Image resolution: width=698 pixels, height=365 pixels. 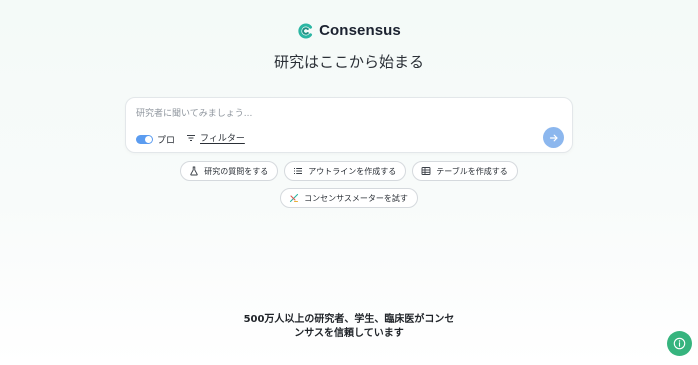 I want to click on chip-label: アウトラインを作成する, so click(x=352, y=171).